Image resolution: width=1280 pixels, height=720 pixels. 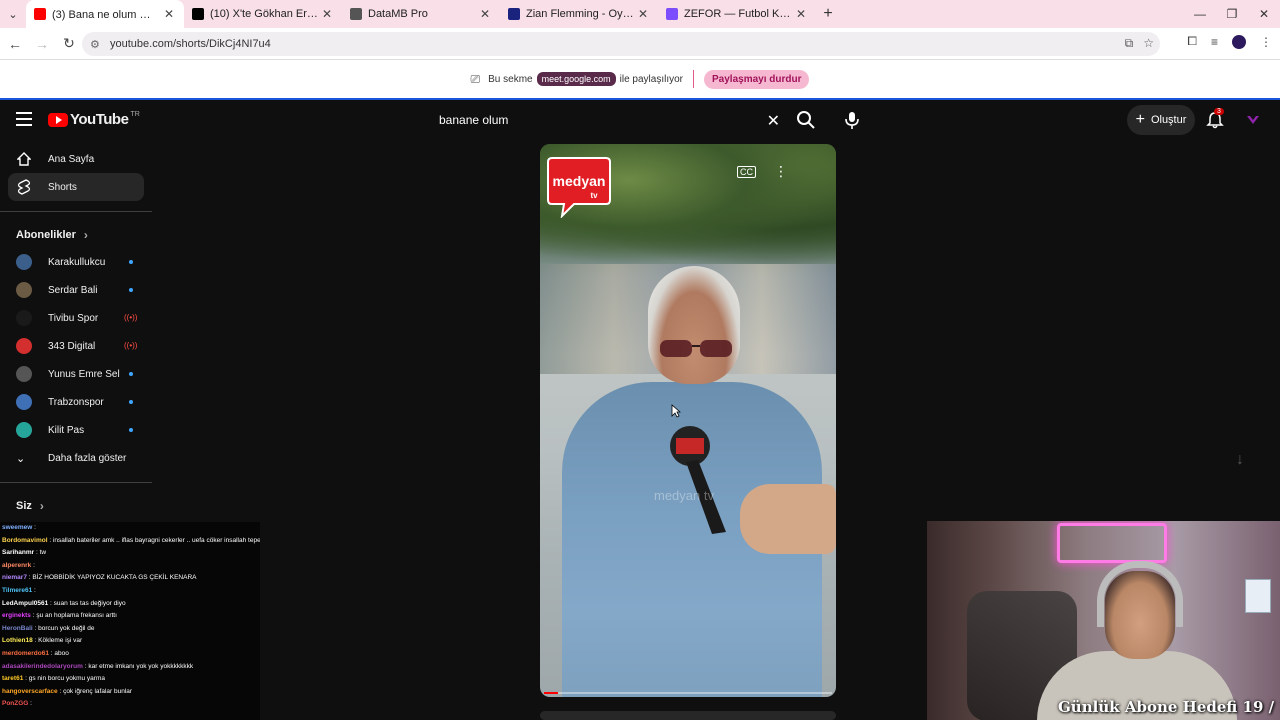 I want to click on sidebar-item-home: Ana Sayfa, so click(x=76, y=159).